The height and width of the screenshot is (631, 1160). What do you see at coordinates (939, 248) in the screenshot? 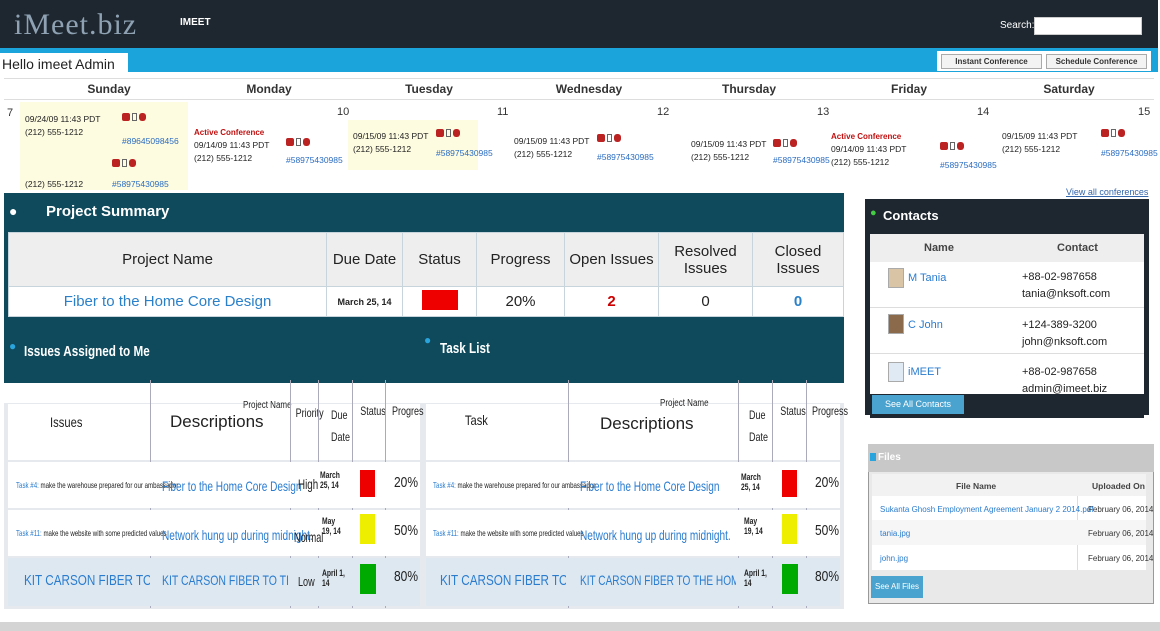
I see `column-header: Name` at bounding box center [939, 248].